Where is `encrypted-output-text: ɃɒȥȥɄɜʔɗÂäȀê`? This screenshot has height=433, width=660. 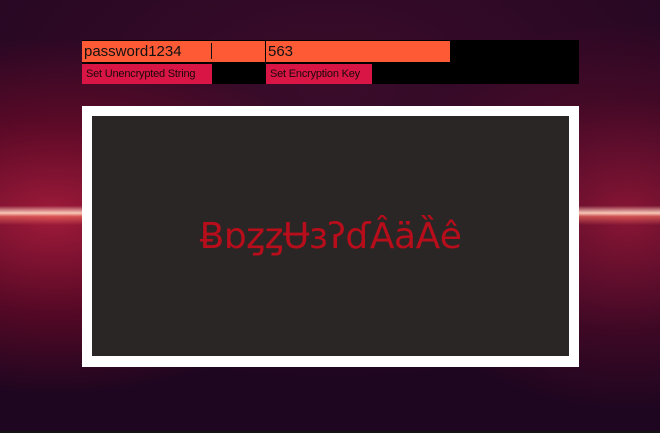
encrypted-output-text: ɃɒȥȥɄɜʔɗÂäȀê is located at coordinates (330, 236).